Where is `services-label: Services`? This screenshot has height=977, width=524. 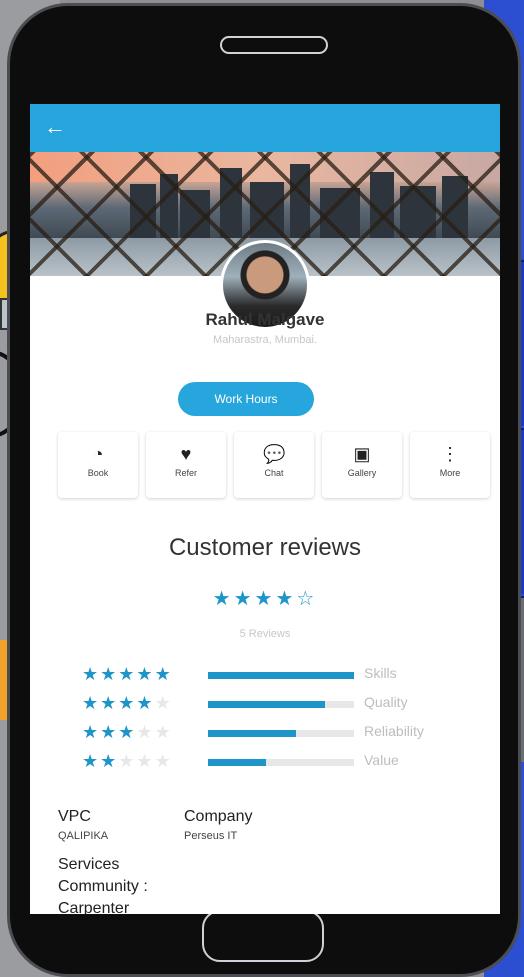 services-label: Services is located at coordinates (89, 864).